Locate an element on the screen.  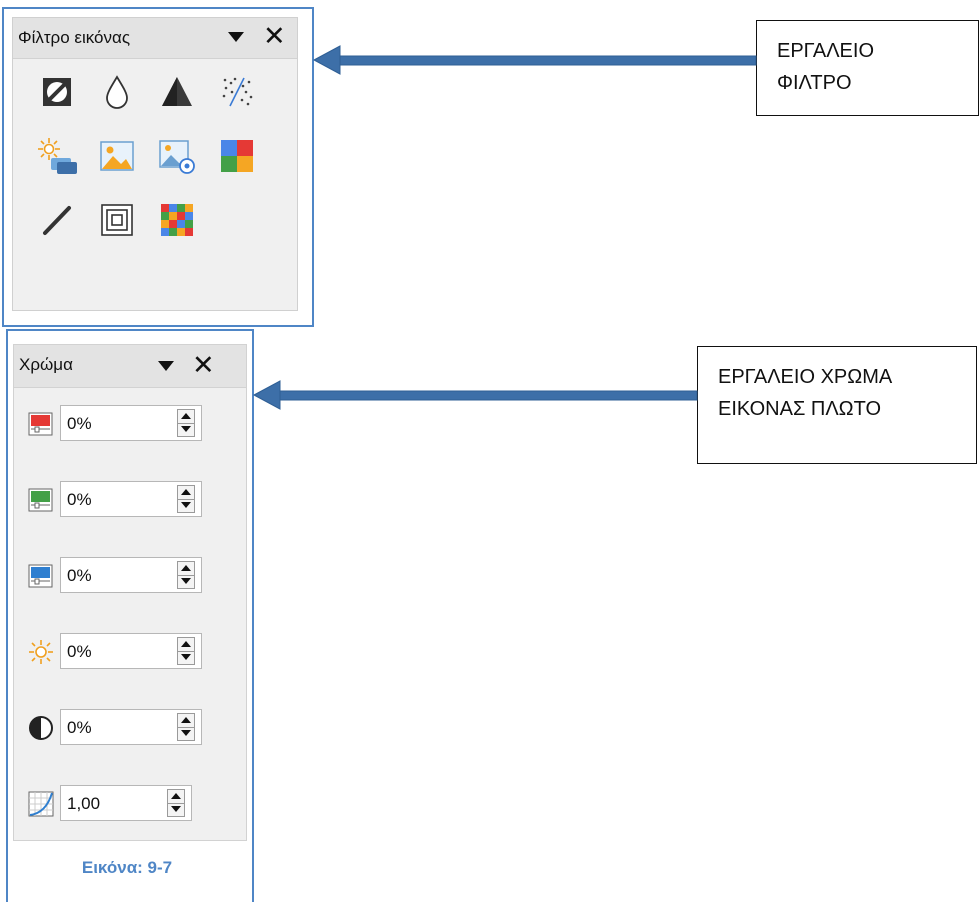
color-arrow is located at coordinates (475, 395).